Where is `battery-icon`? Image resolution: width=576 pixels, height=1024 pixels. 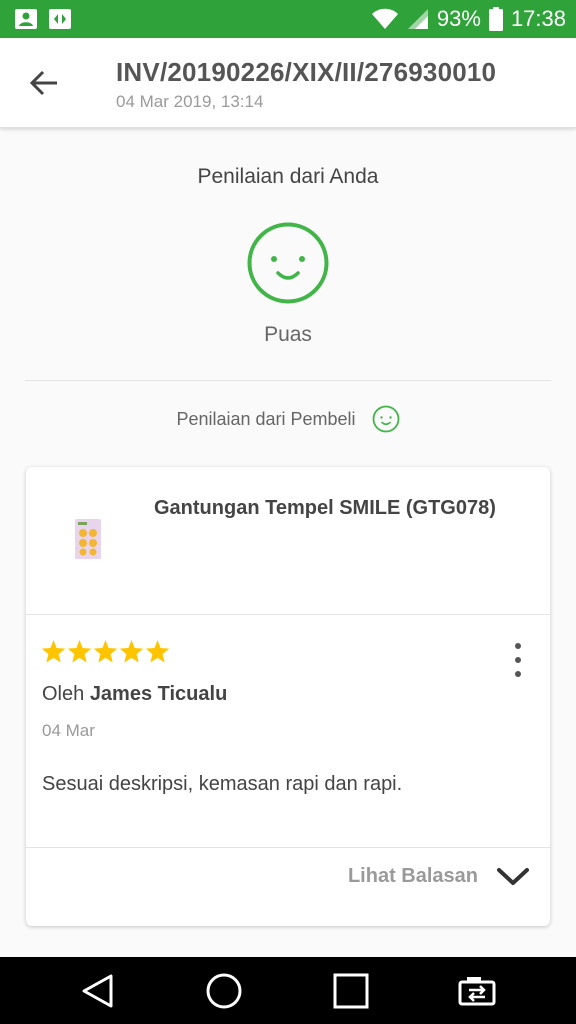
battery-icon is located at coordinates (495, 19).